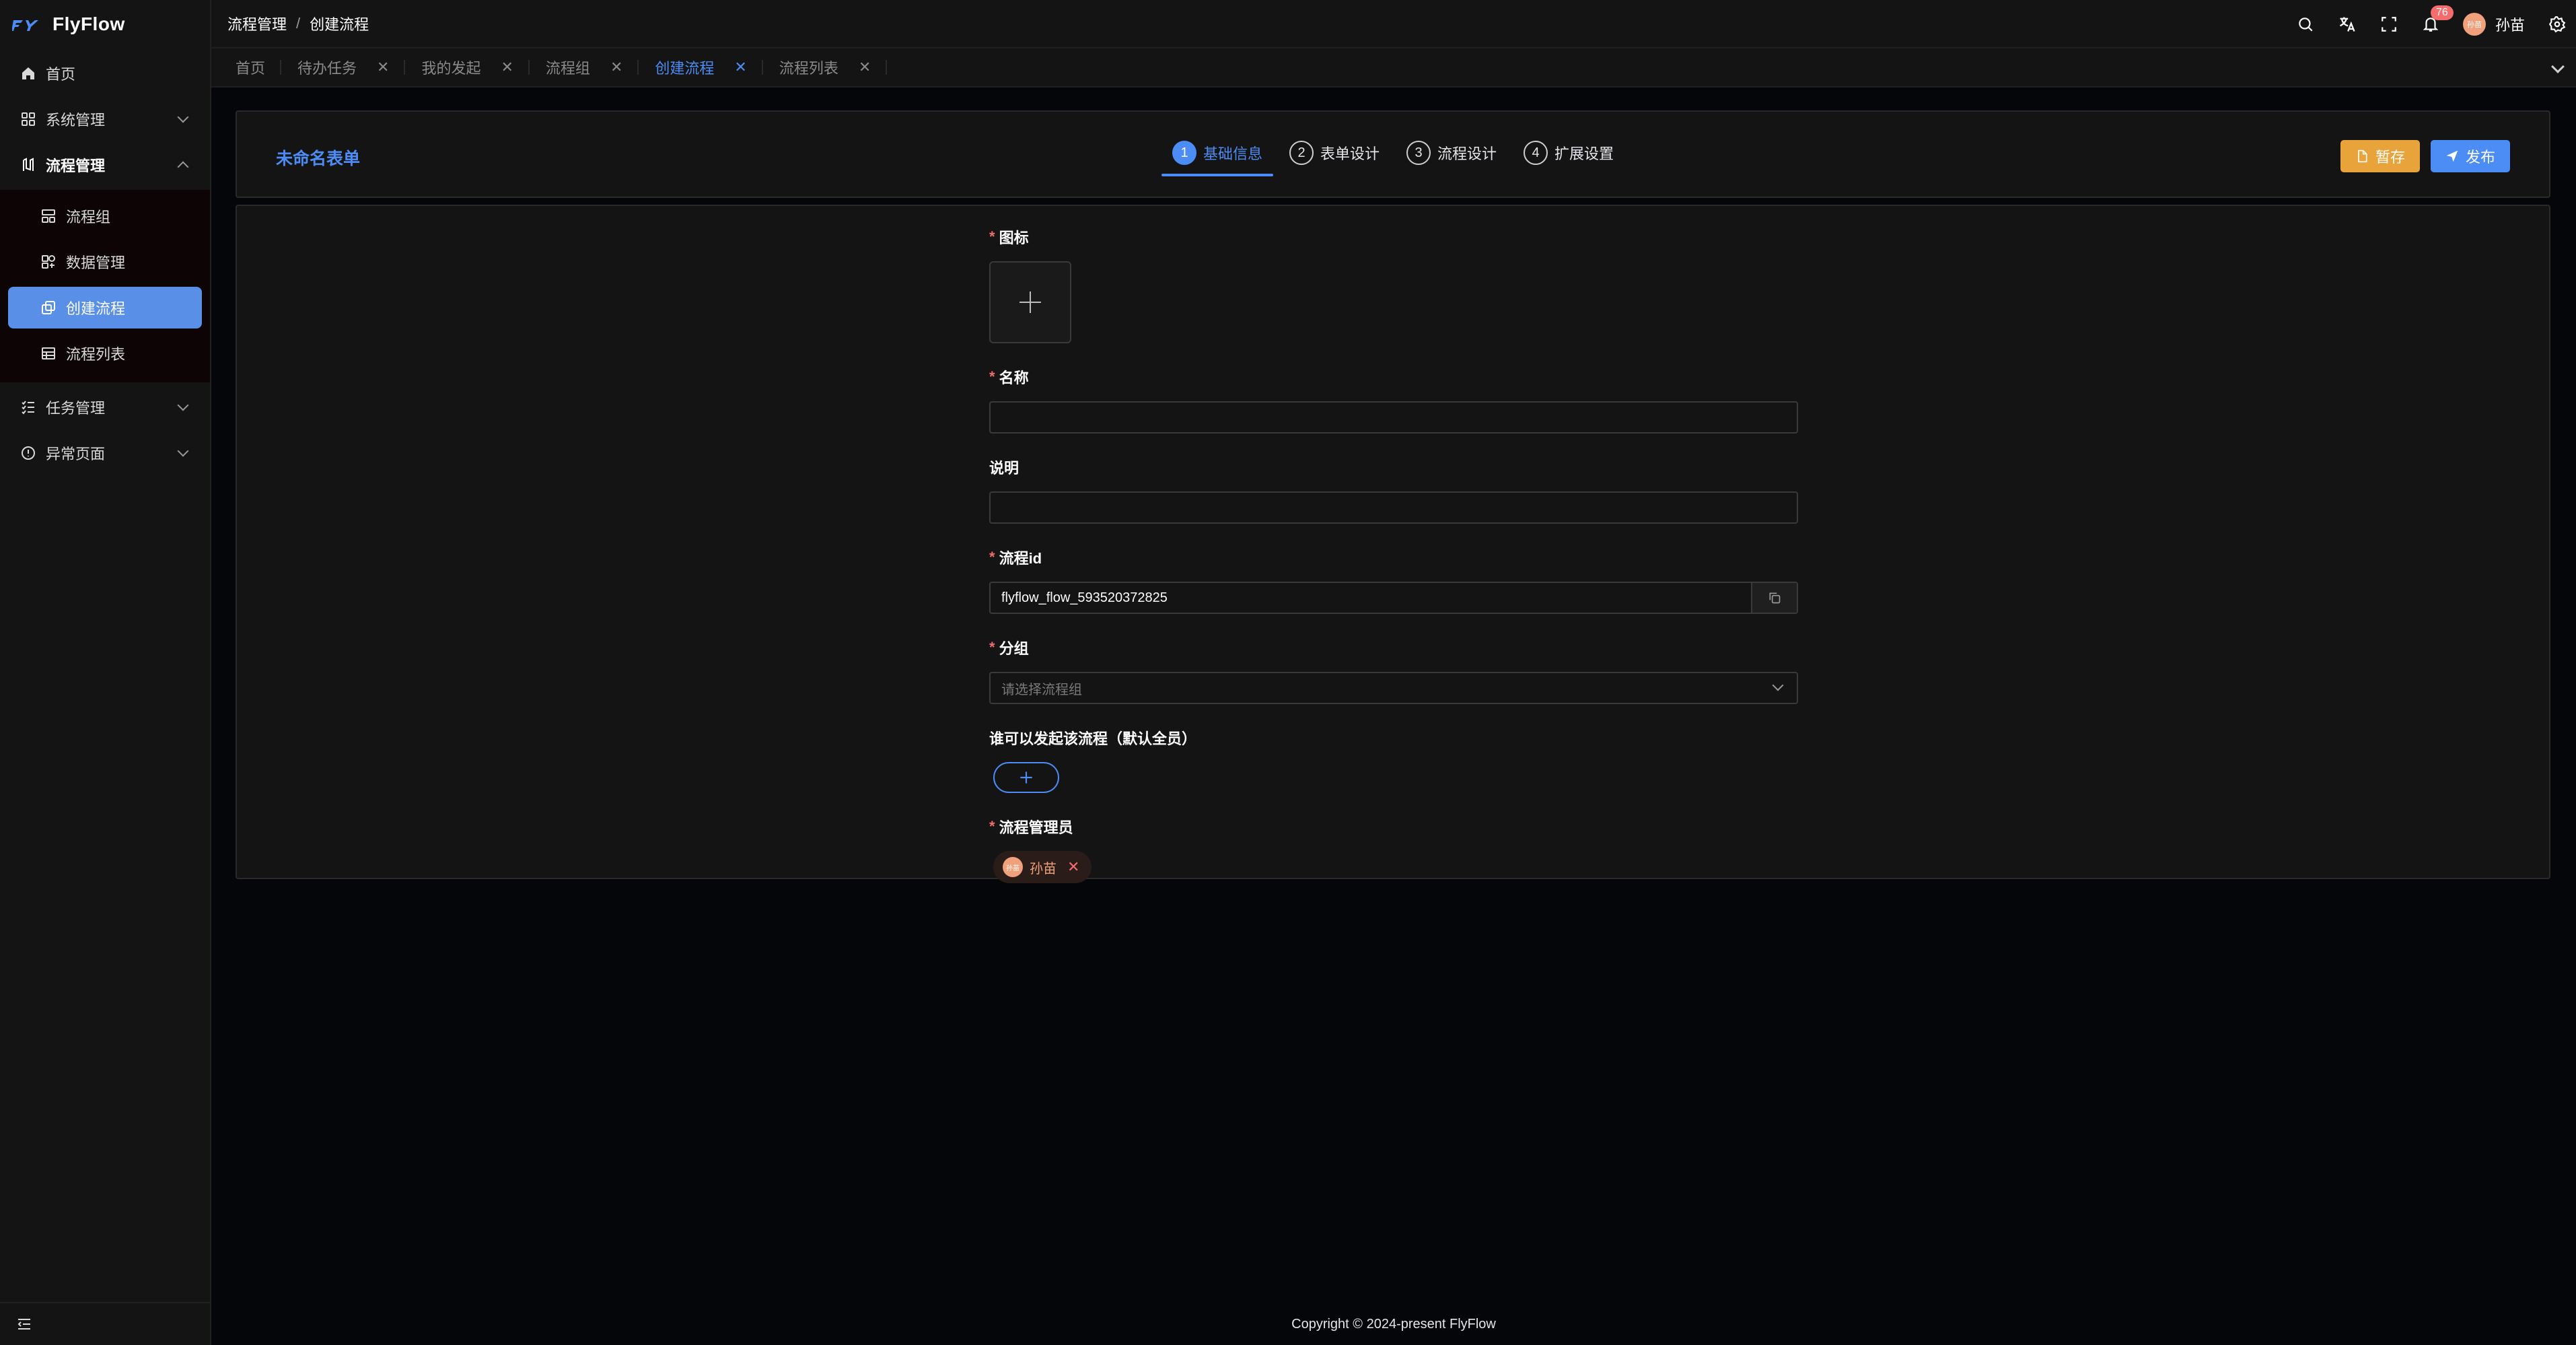 This screenshot has width=2576, height=1345. What do you see at coordinates (76, 408) in the screenshot?
I see `sidebar-item-label: 任务管理` at bounding box center [76, 408].